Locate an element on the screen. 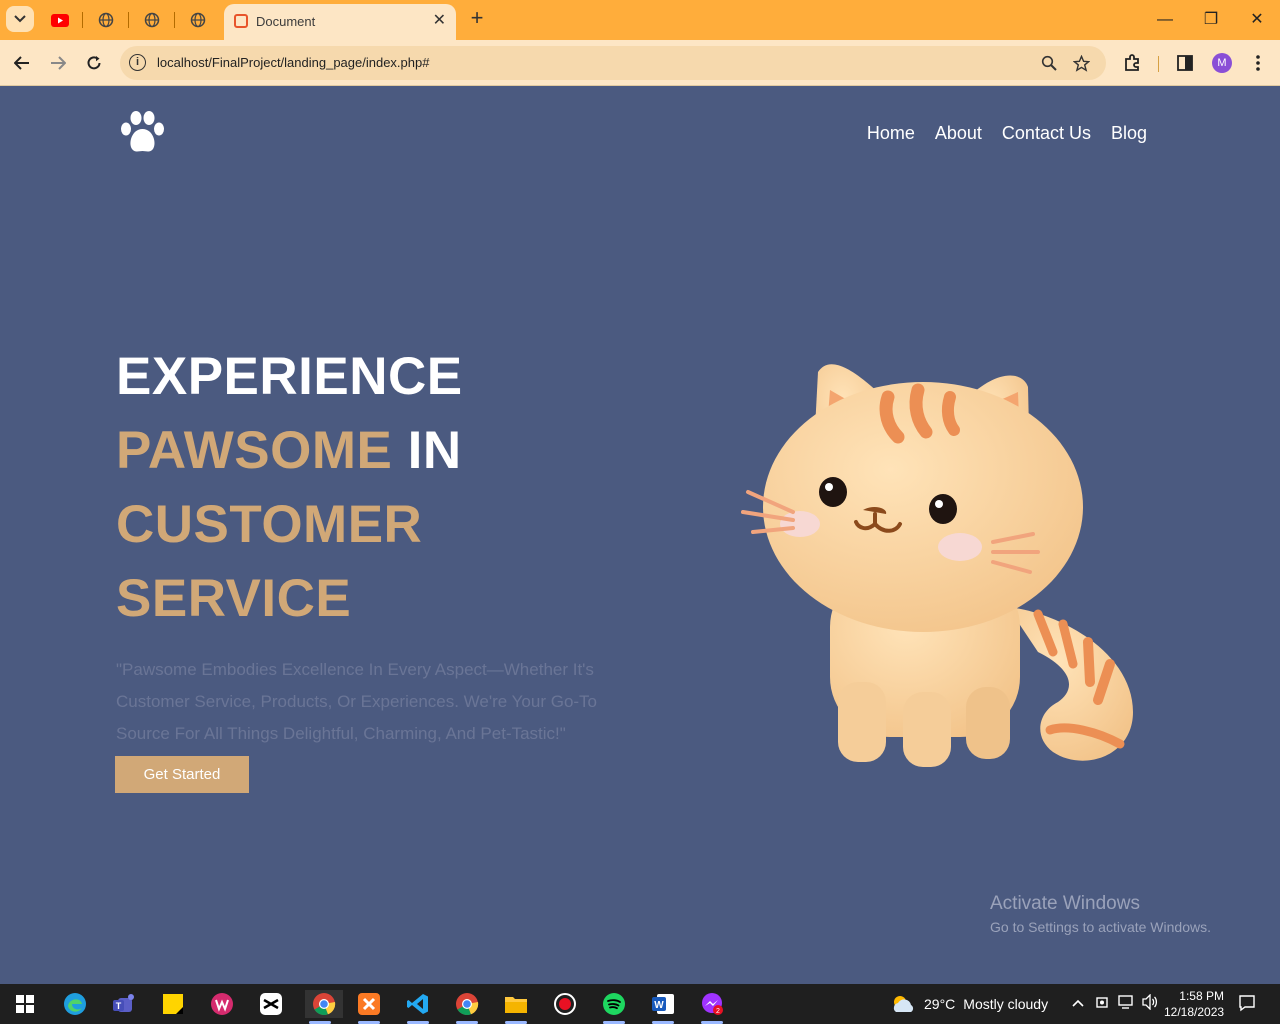 The width and height of the screenshot is (1280, 1024). taskbar-messenger: 2 is located at coordinates (712, 1007).